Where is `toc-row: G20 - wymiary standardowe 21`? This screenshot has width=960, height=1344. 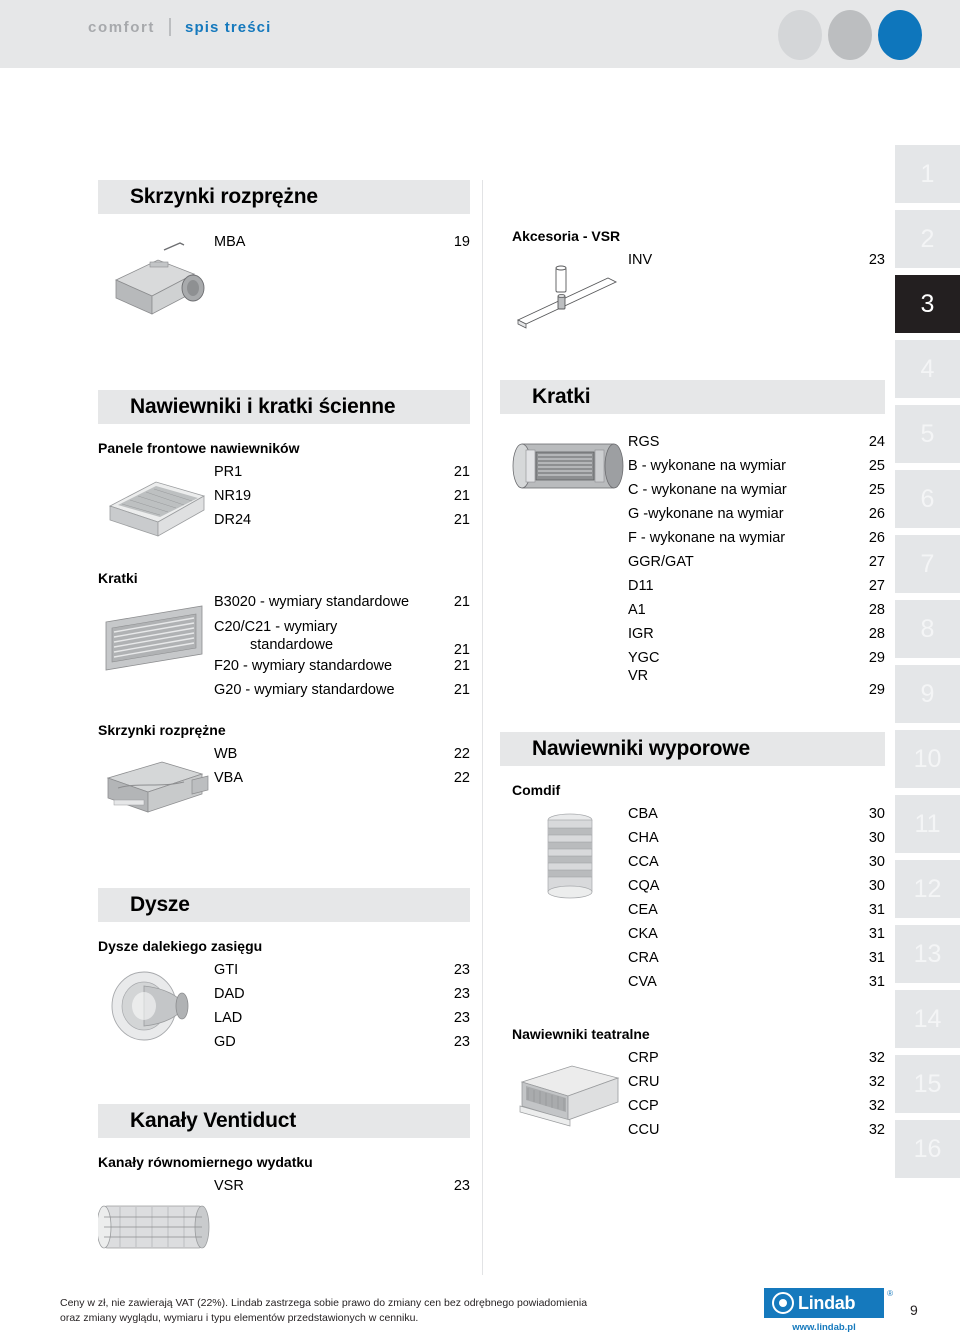
toc-row: G20 - wymiary standardowe 21 is located at coordinates (342, 694).